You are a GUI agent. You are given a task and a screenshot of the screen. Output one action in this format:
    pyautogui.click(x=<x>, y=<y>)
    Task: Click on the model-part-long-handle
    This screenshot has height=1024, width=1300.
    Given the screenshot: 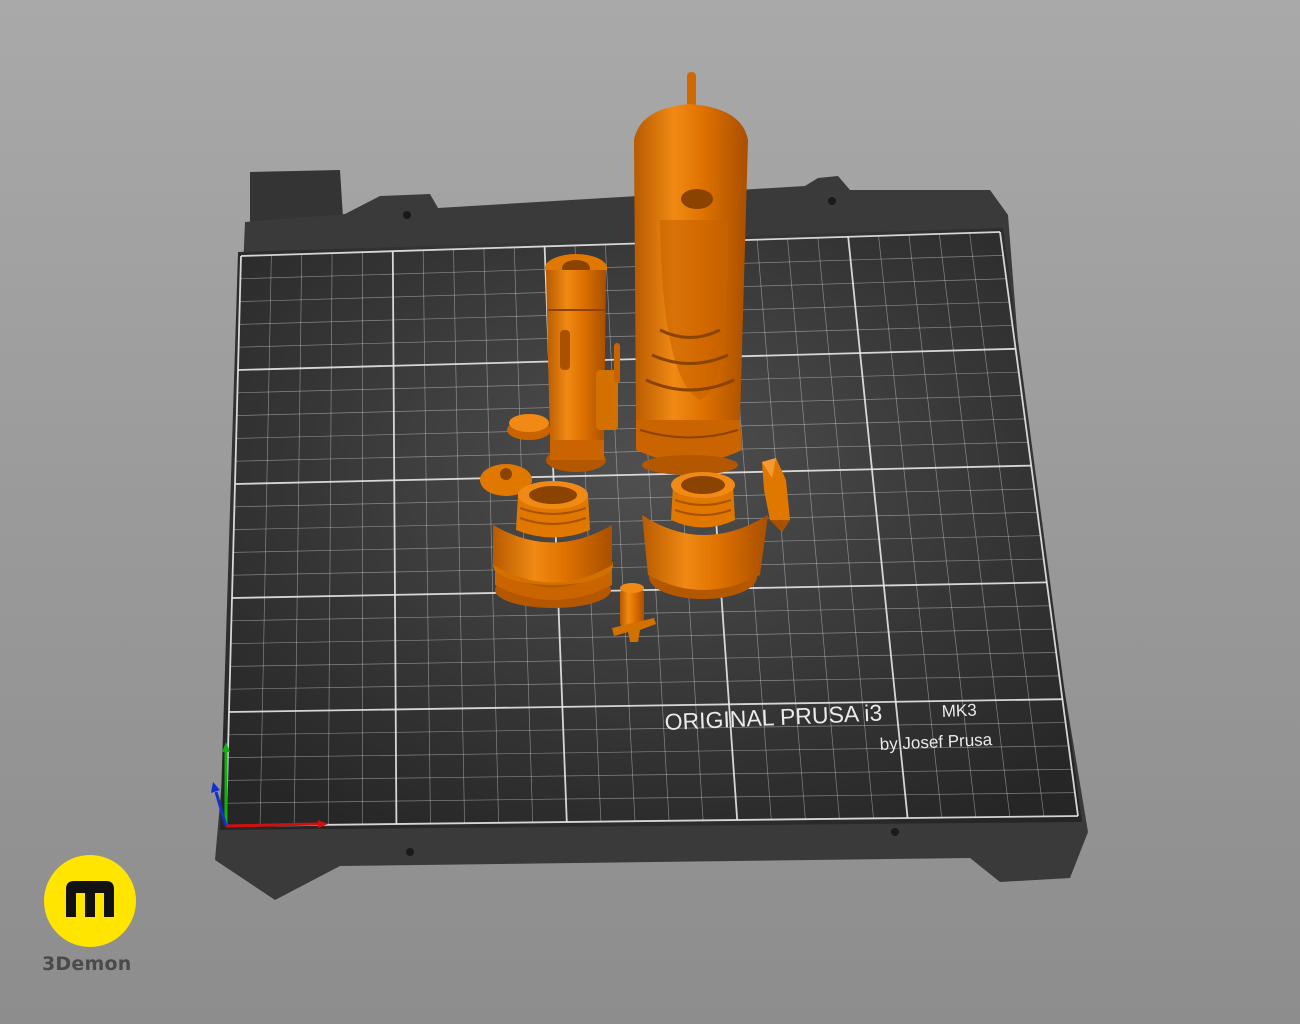 What is the action you would take?
    pyautogui.click(x=691, y=273)
    